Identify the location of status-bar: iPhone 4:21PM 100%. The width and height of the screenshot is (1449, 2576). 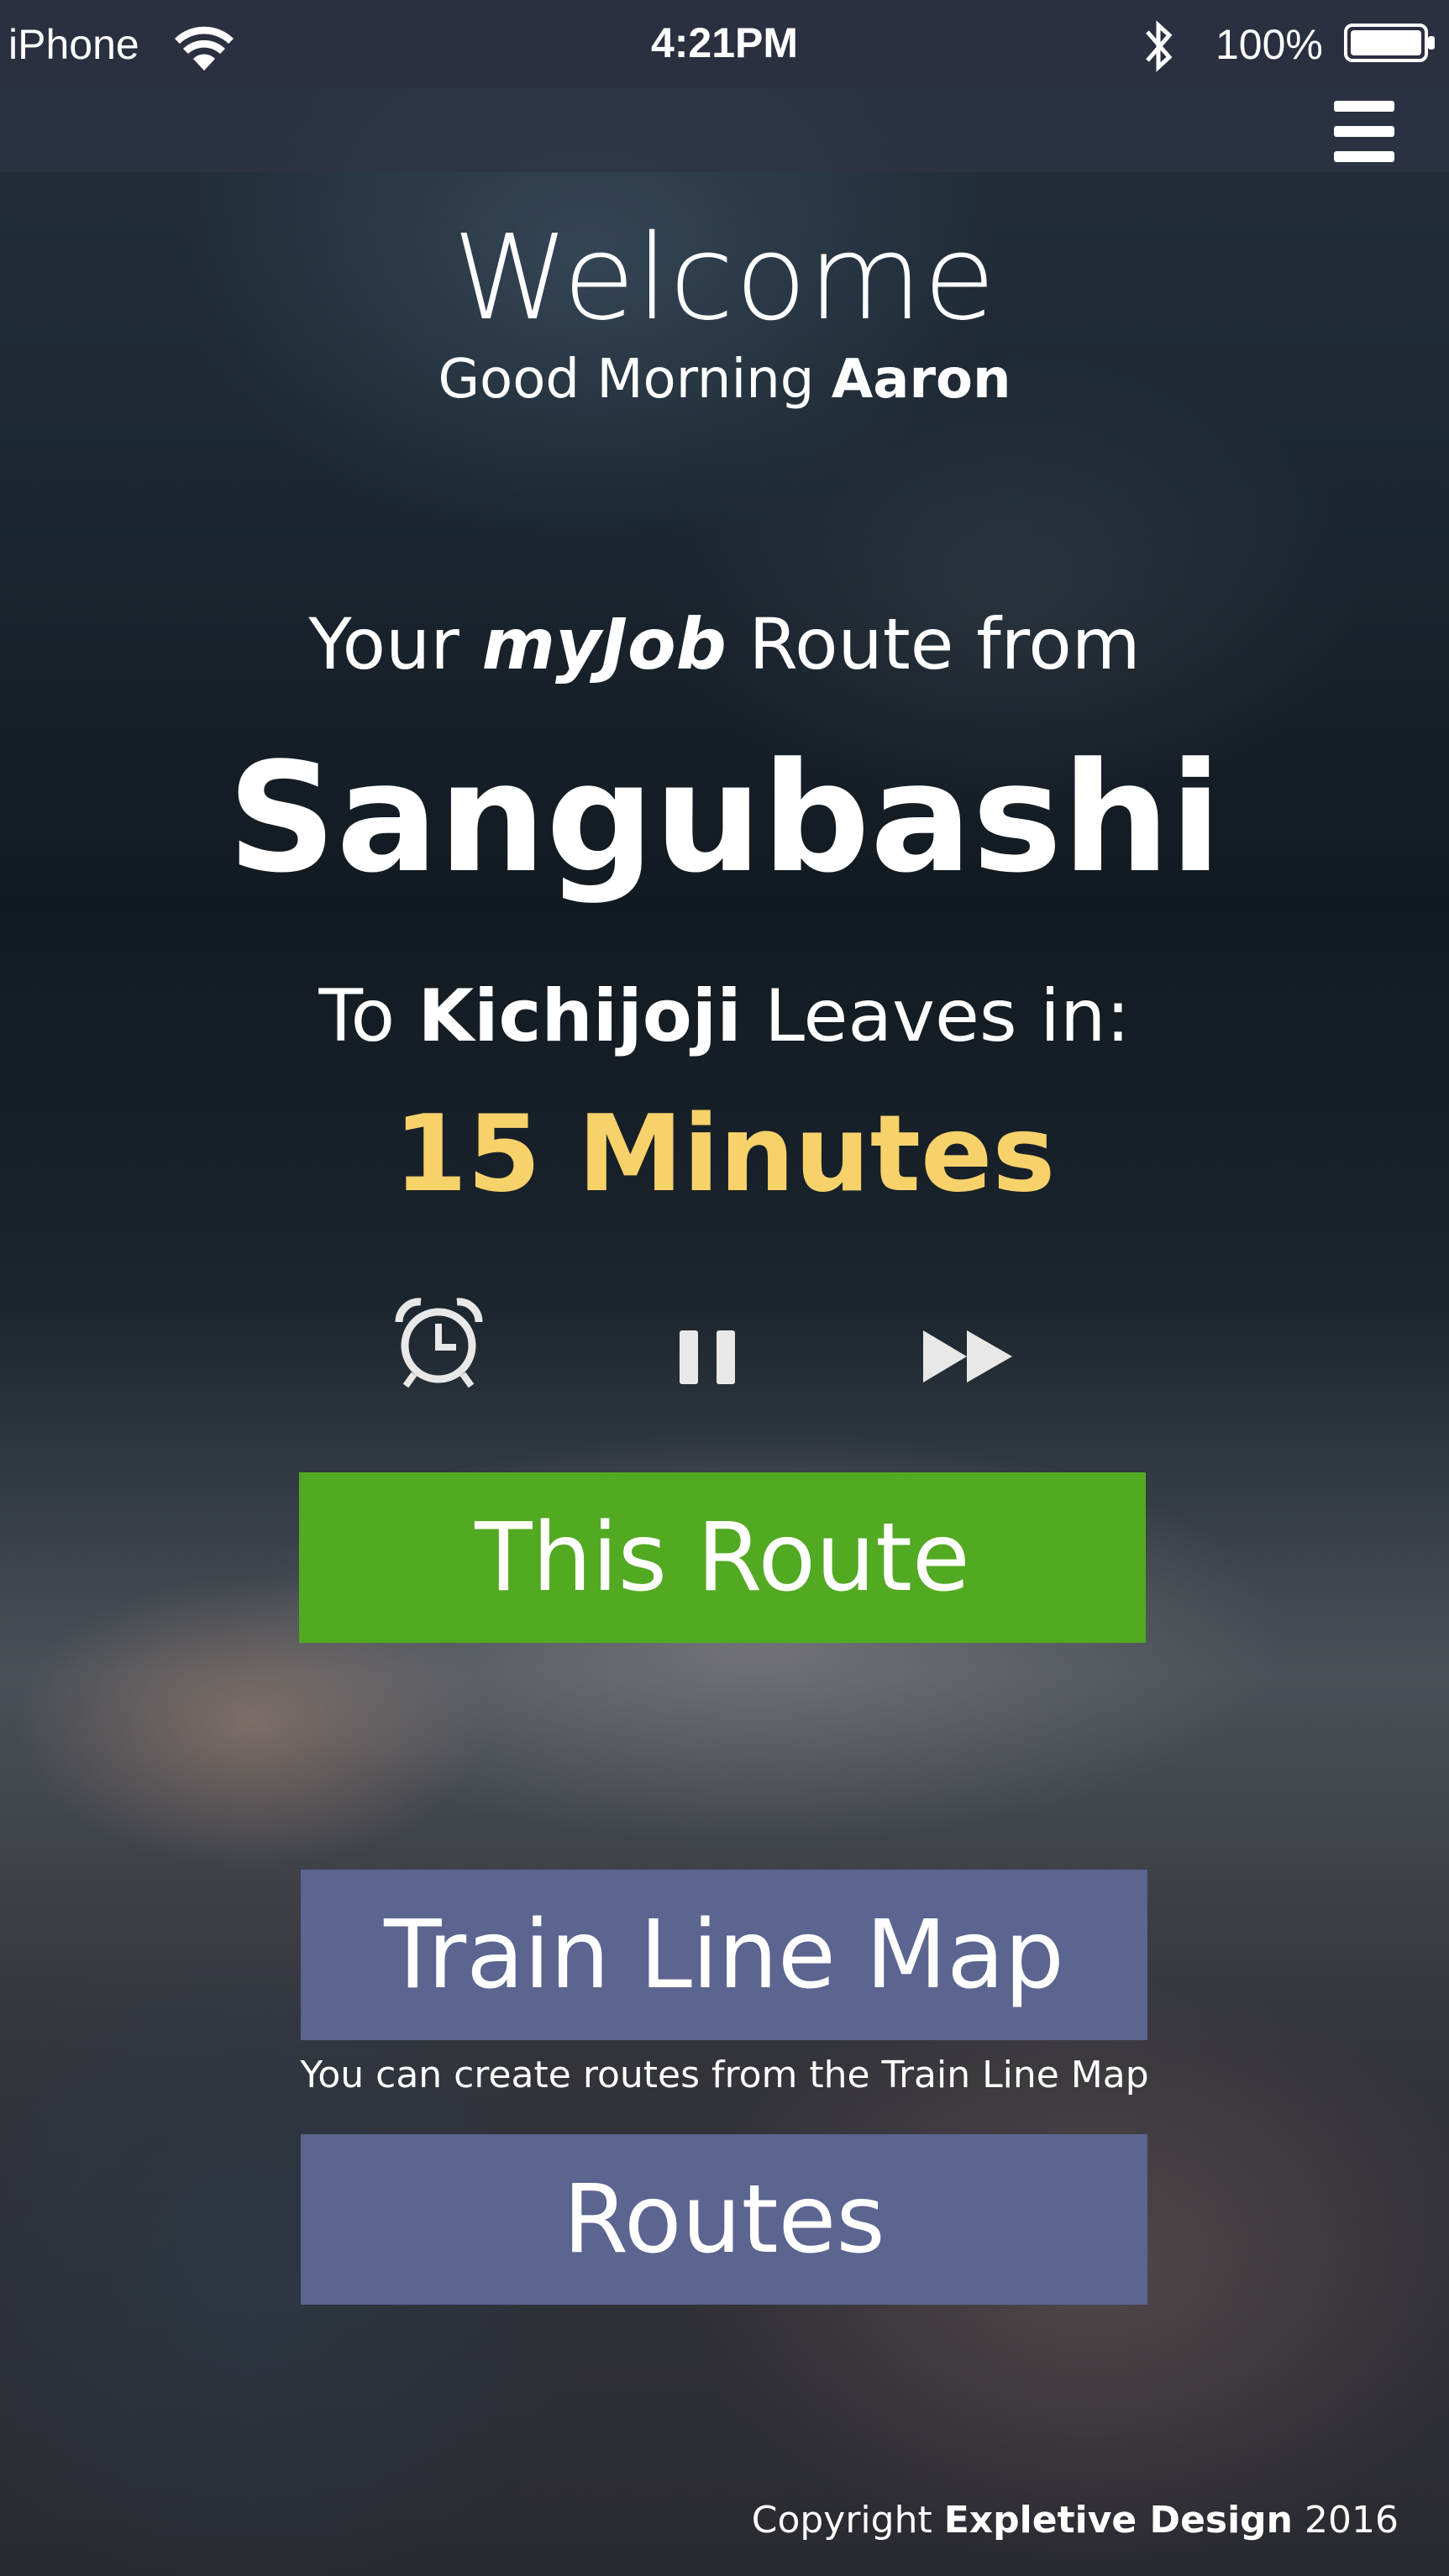
(724, 44).